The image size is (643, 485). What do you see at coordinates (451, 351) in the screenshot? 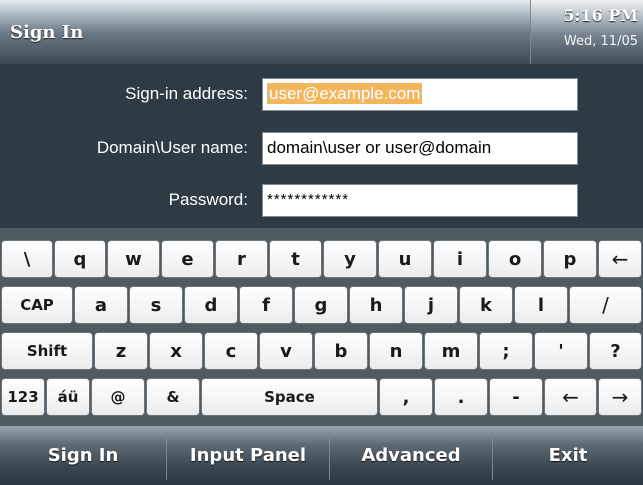
I see `key-m: m` at bounding box center [451, 351].